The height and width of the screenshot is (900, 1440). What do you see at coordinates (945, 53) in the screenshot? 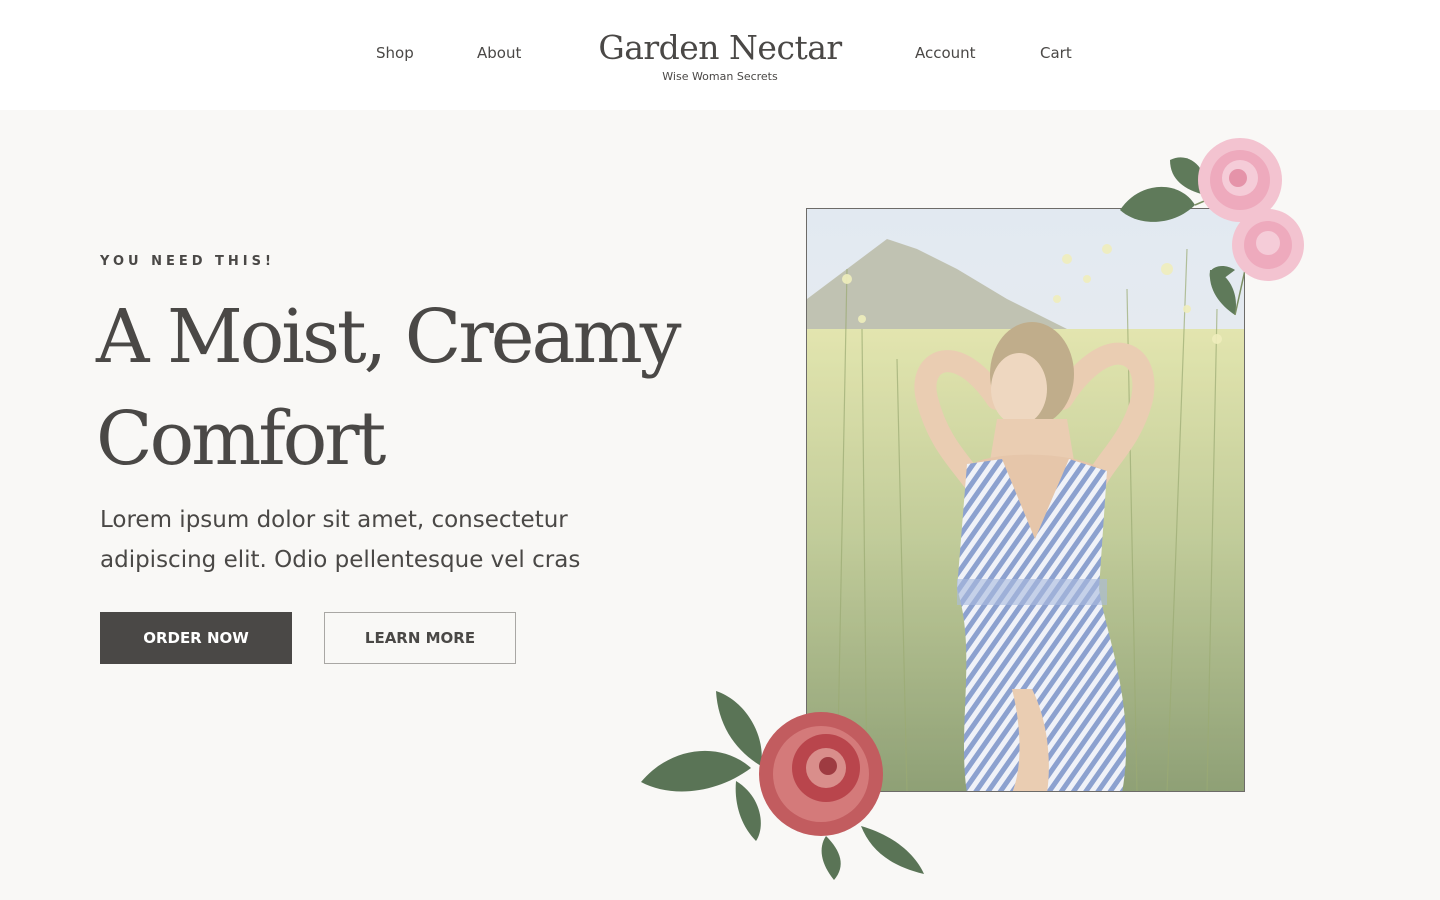
I see `nav-account-link: Account` at bounding box center [945, 53].